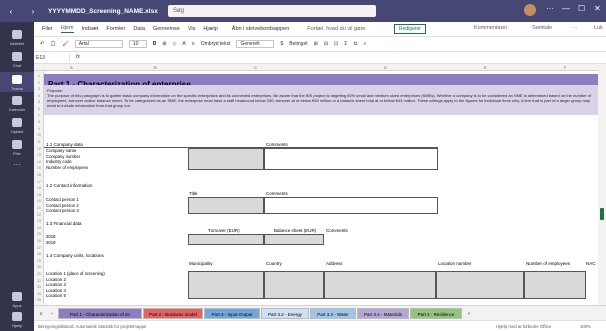 The image size is (606, 331). What do you see at coordinates (316, 44) in the screenshot?
I see `insert-icon: ⊞` at bounding box center [316, 44].